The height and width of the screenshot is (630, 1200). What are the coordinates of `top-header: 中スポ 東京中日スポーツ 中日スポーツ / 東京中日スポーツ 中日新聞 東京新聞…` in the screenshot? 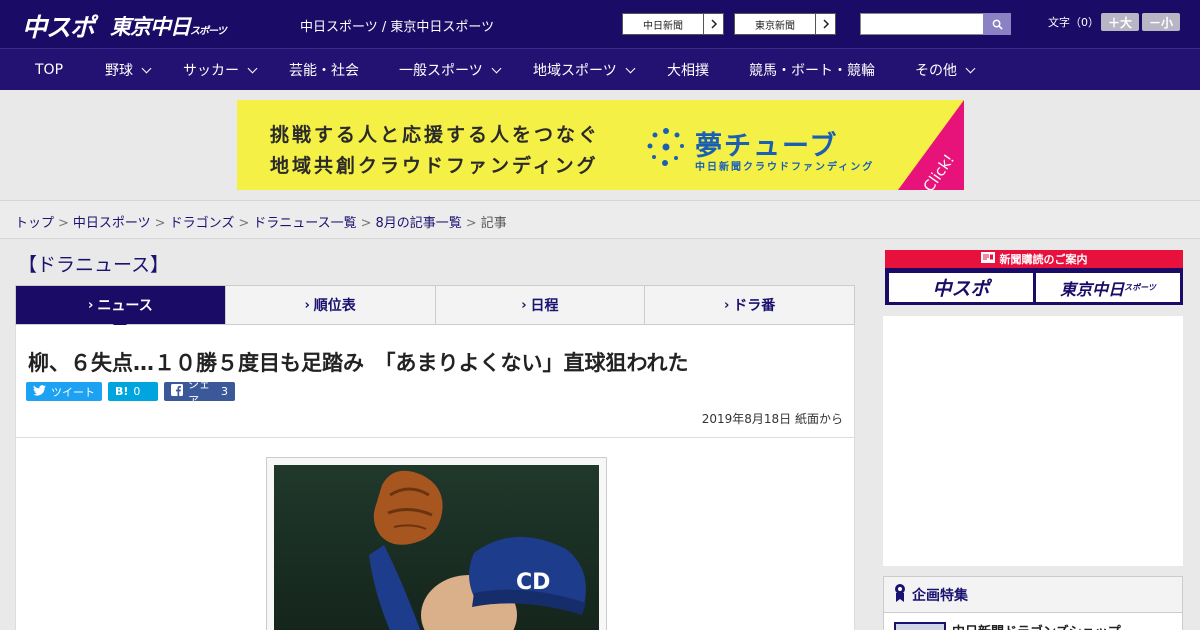 It's located at (600, 24).